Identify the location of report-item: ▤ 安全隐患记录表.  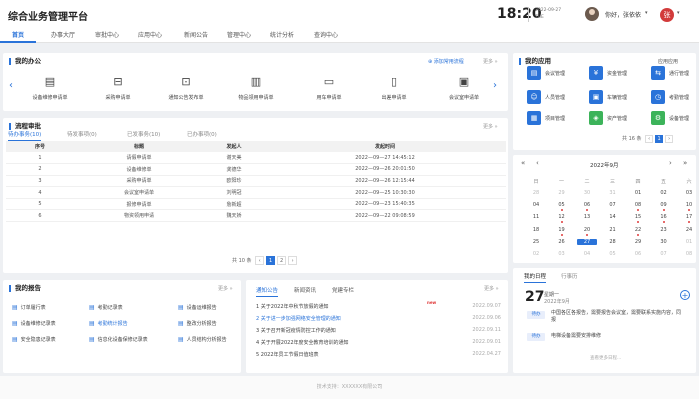
(34, 339).